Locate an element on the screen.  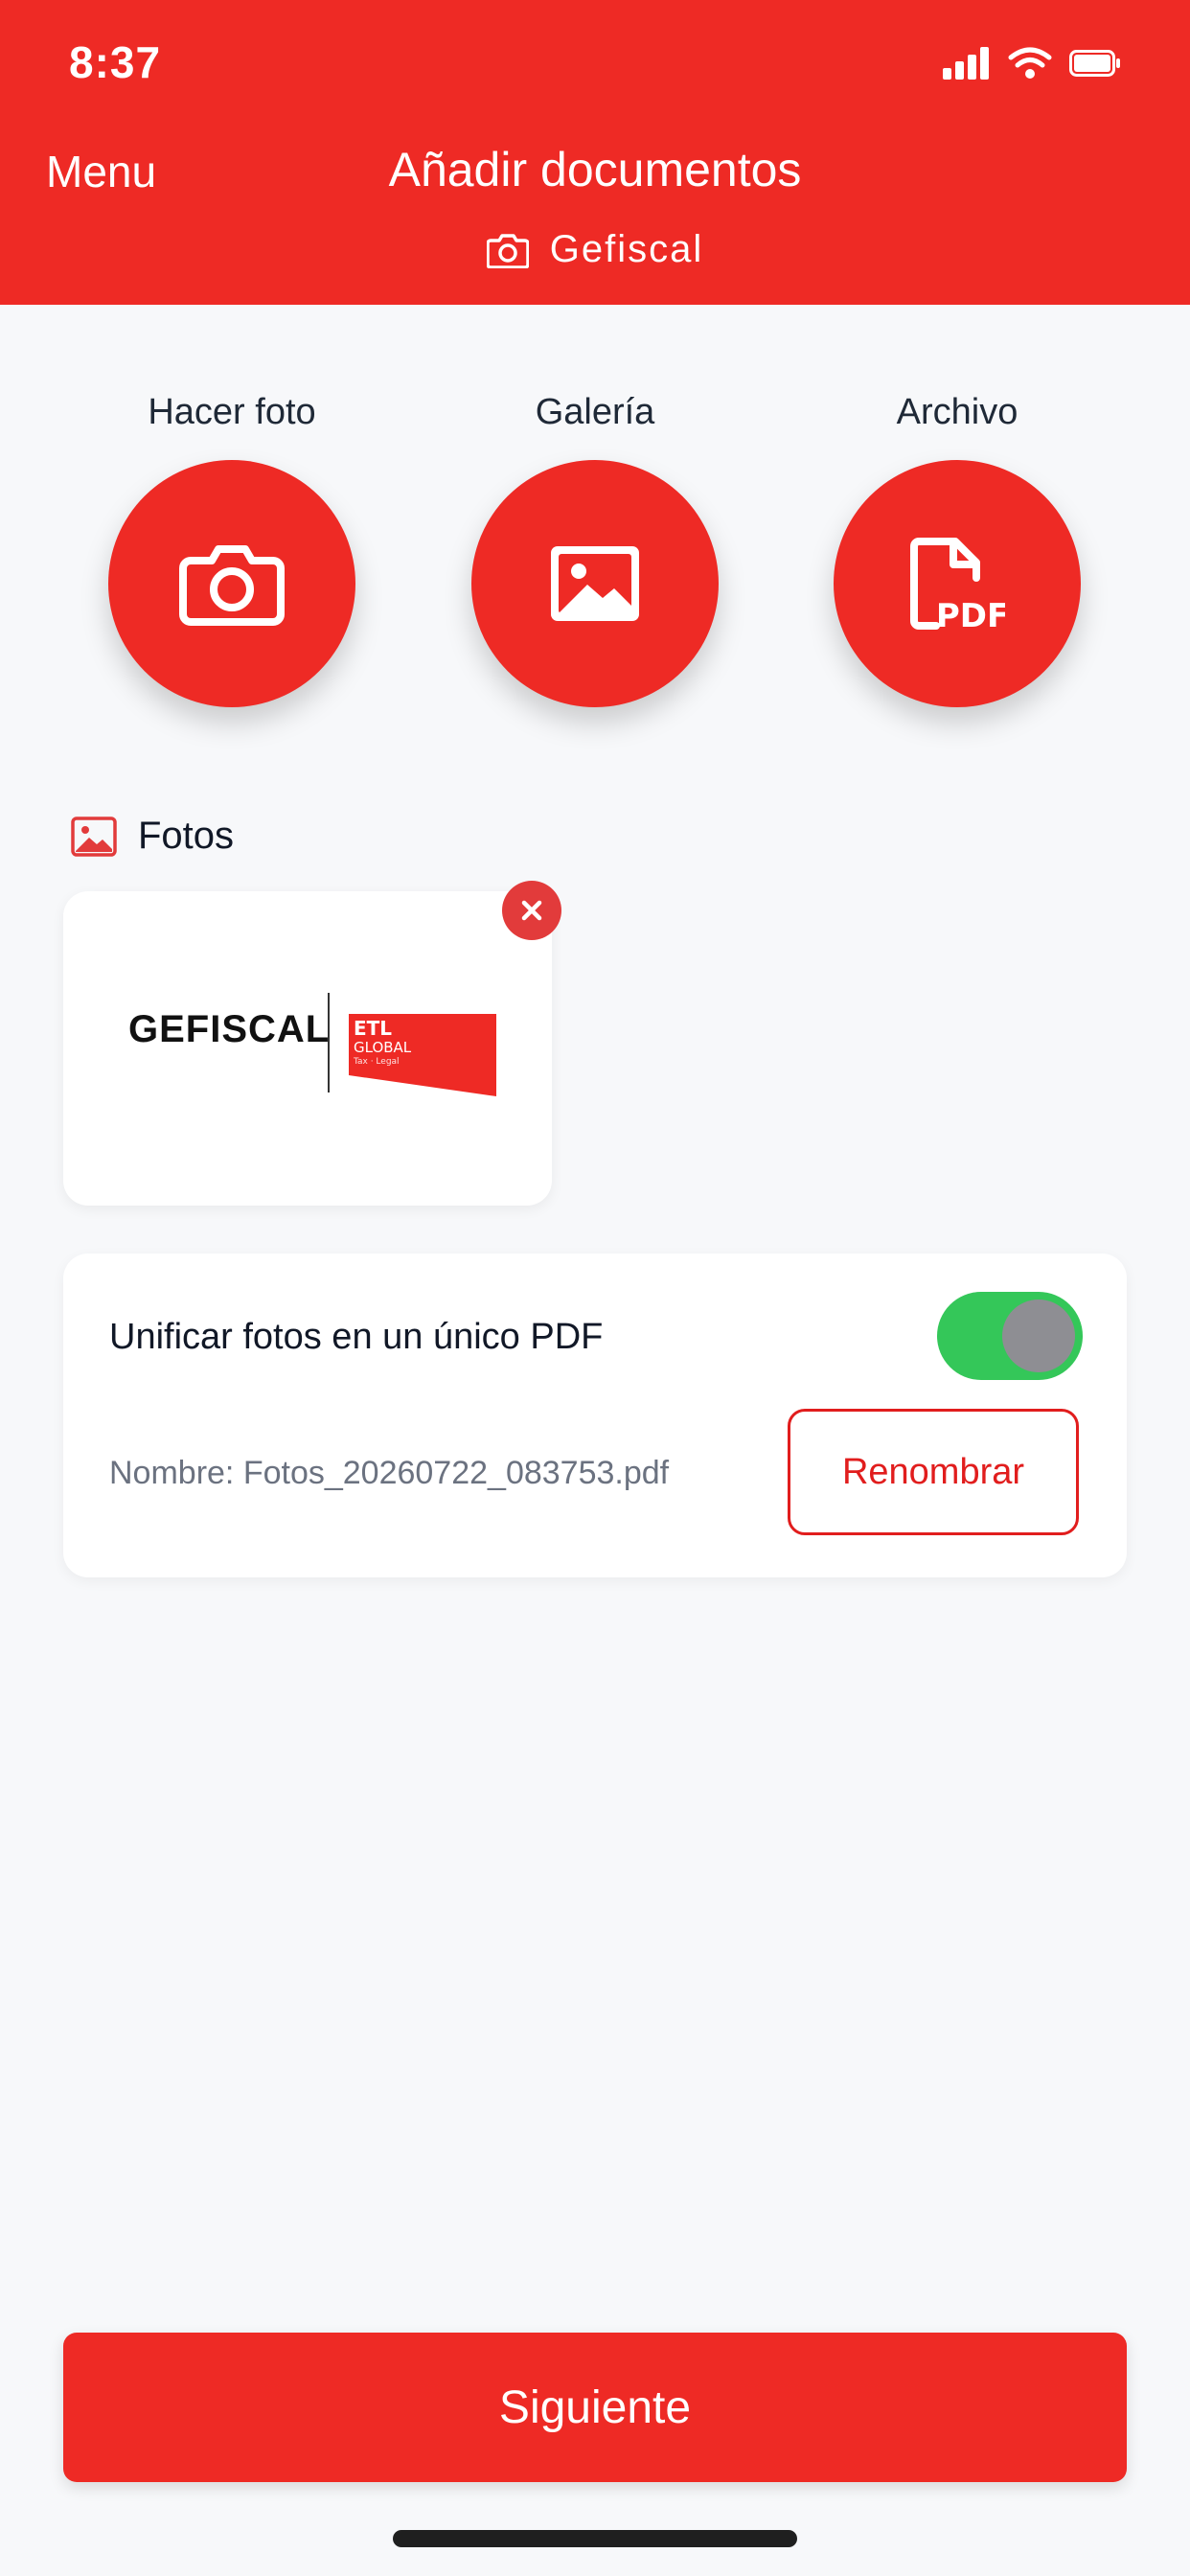
remove-photo-button is located at coordinates (531, 910).